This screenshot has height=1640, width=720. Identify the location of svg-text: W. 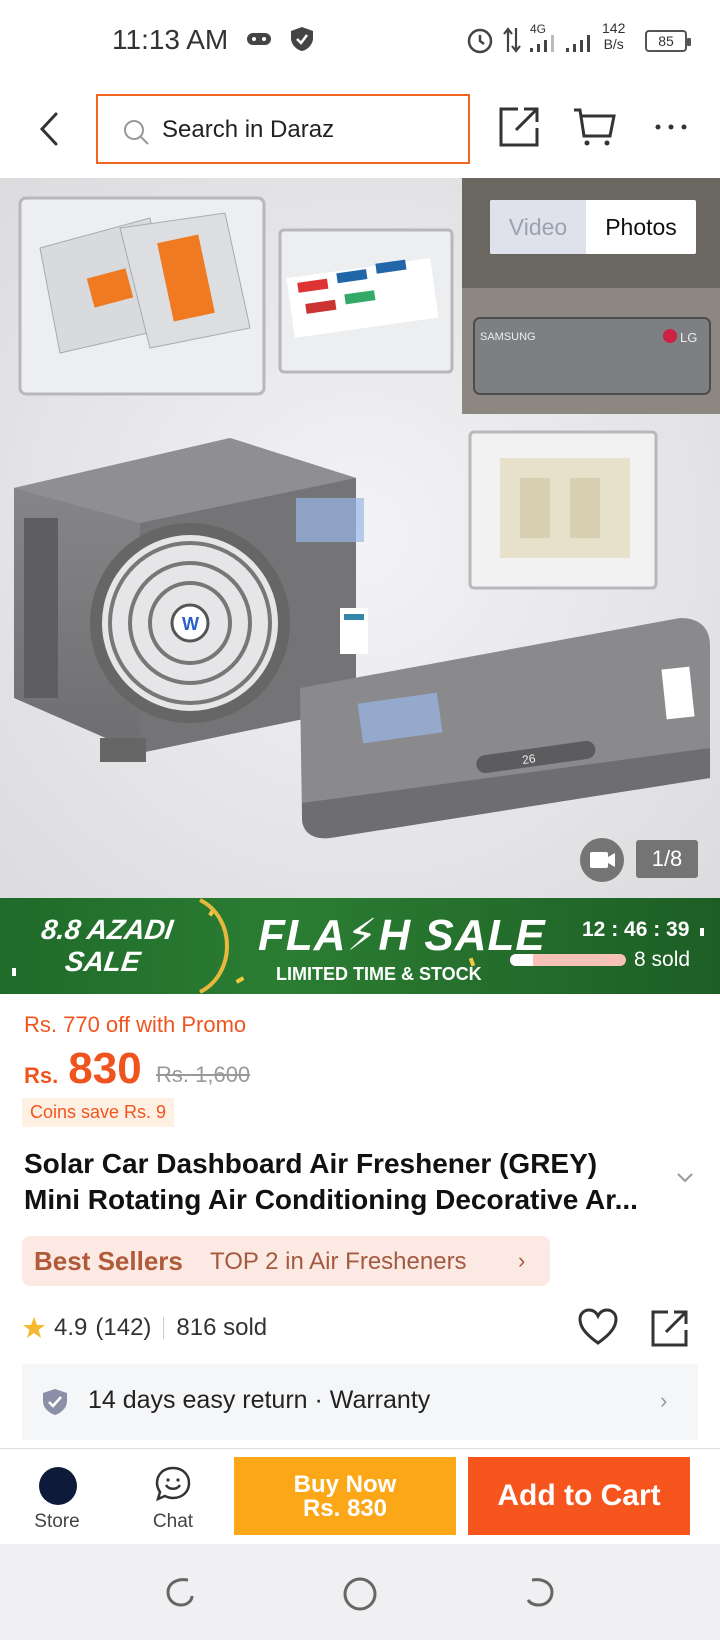
(190, 624).